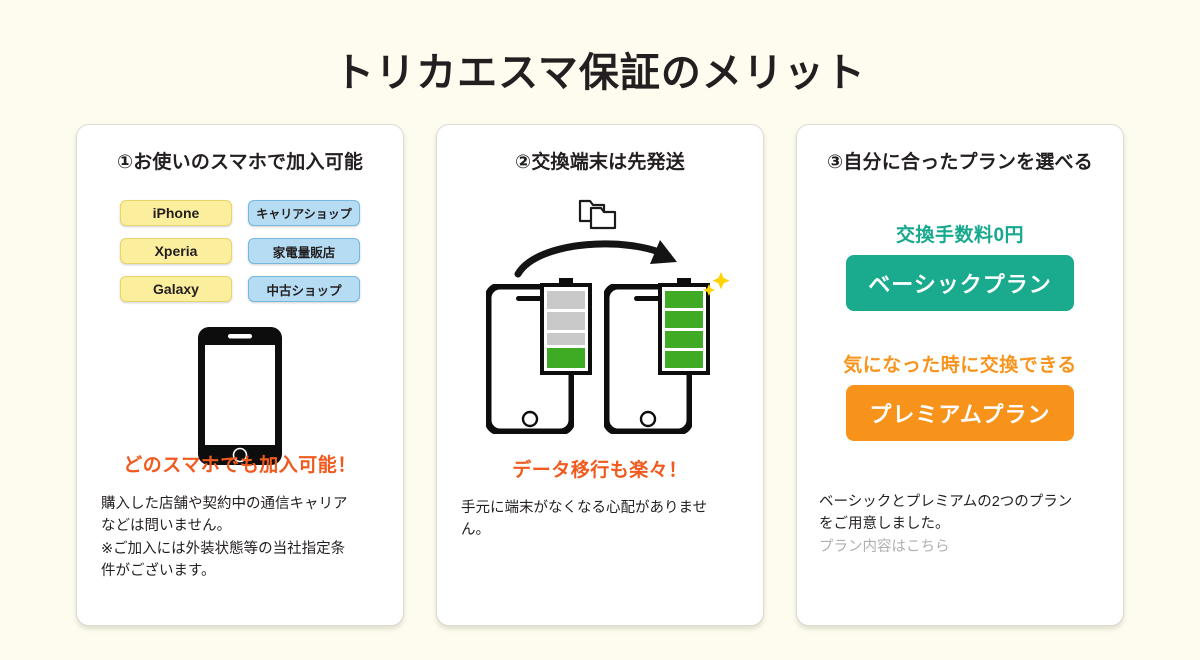 This screenshot has width=1200, height=660. Describe the element at coordinates (716, 284) in the screenshot. I see `sparkle-icon` at that location.